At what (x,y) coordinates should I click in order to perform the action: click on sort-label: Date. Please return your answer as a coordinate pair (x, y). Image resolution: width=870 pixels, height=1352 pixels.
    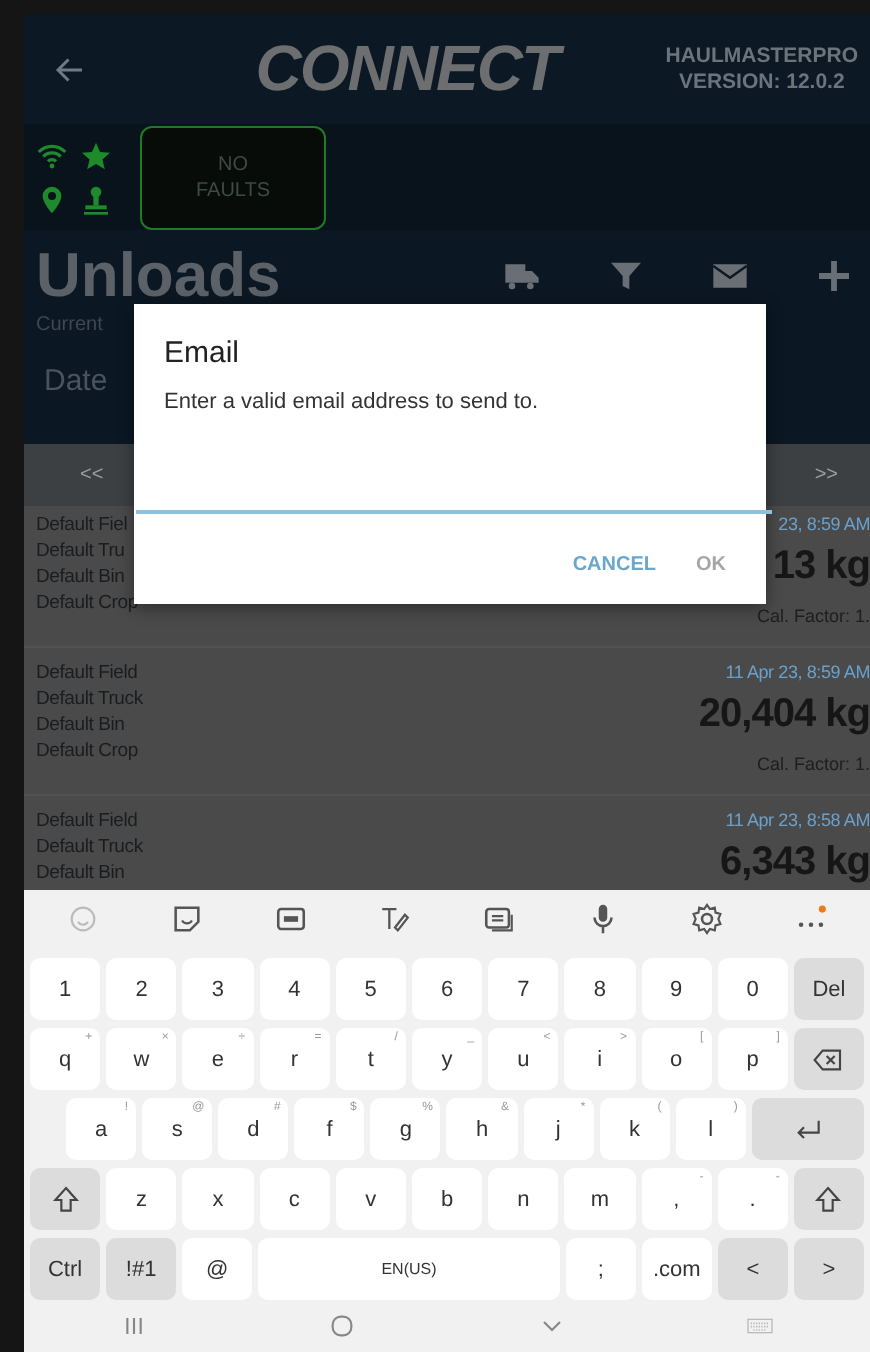
    Looking at the image, I should click on (77, 381).